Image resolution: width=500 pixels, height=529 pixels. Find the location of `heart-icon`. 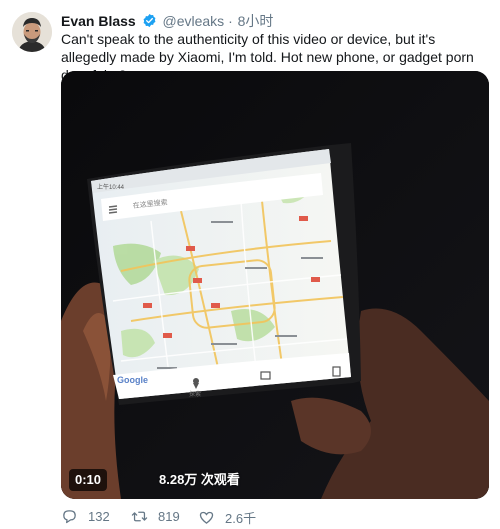

heart-icon is located at coordinates (206, 517).